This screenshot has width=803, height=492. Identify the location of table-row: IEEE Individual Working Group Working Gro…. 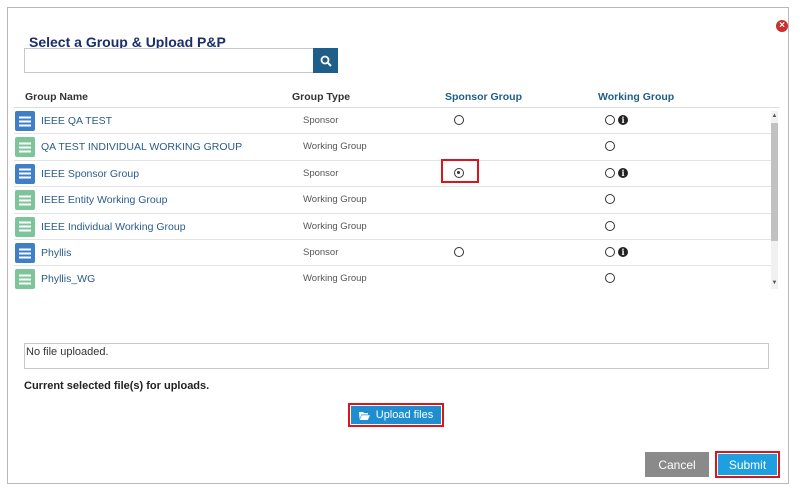
(392, 227).